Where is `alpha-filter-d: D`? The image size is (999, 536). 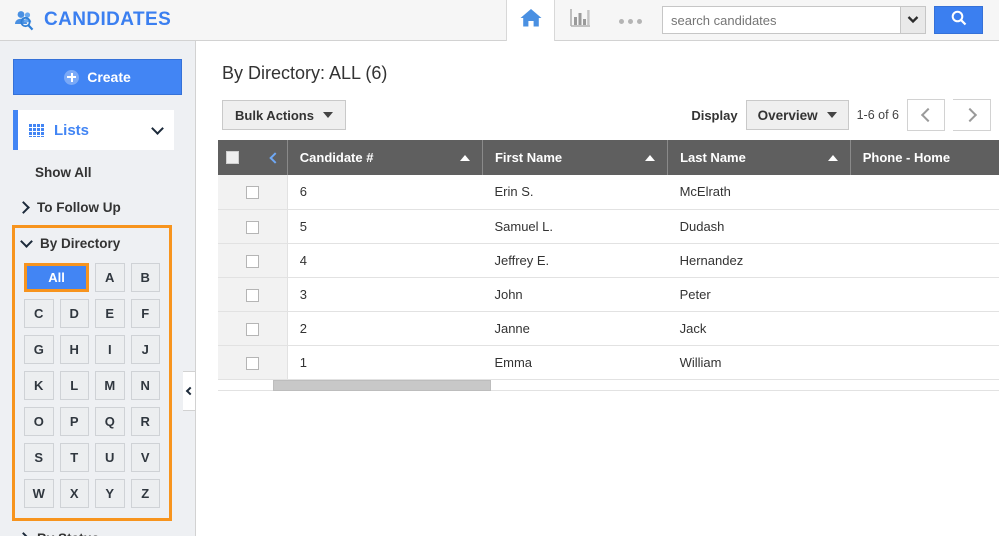
alpha-filter-d: D is located at coordinates (74, 313).